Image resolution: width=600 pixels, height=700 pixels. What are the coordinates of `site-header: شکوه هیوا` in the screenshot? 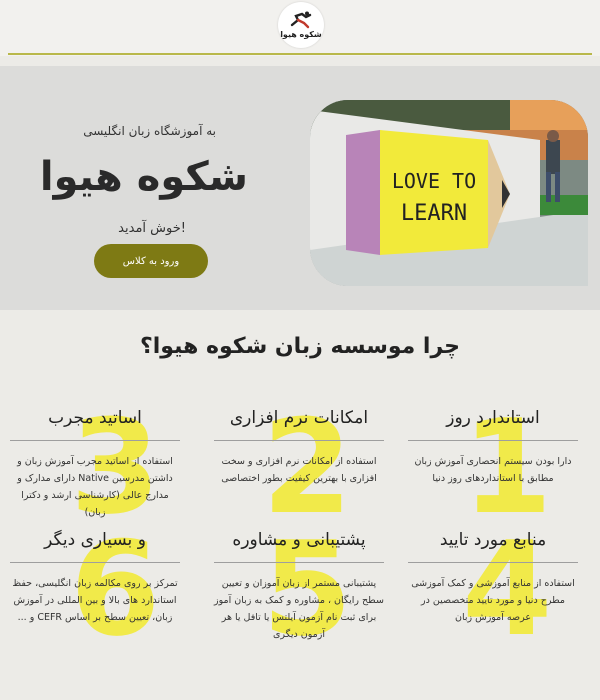 It's located at (300, 28).